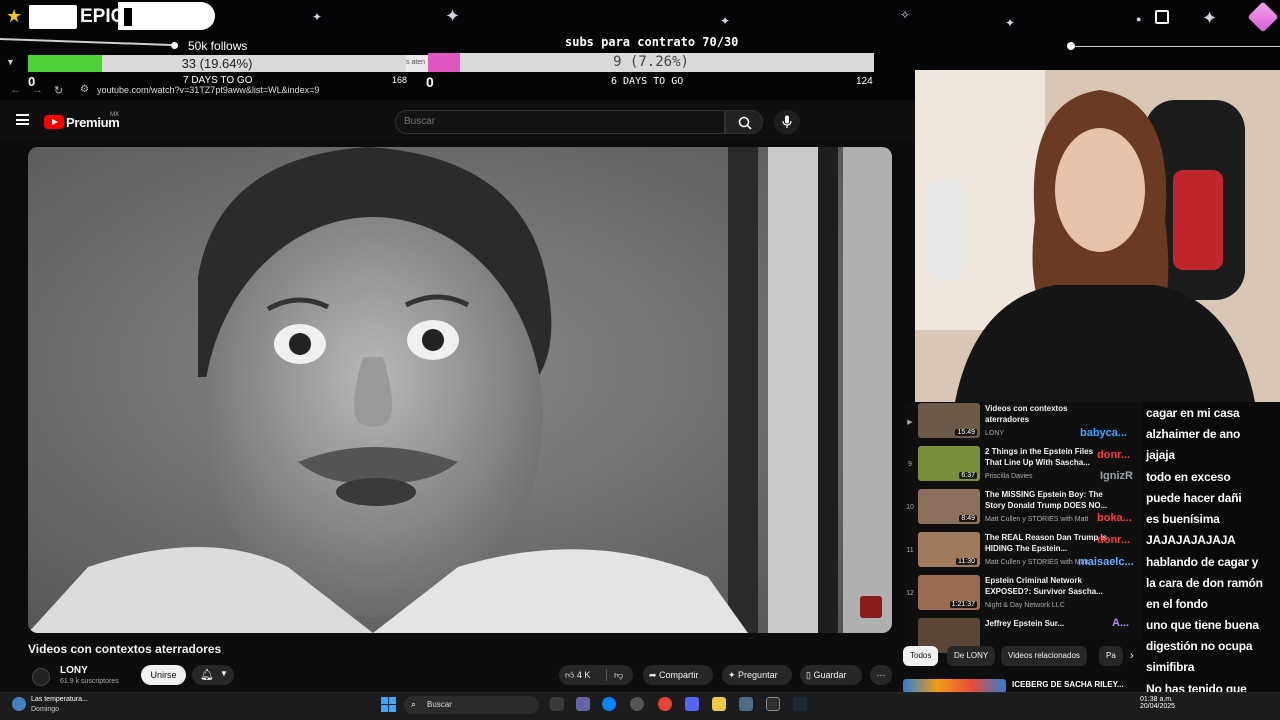 This screenshot has width=1280, height=720. I want to click on chat-message: simifibra, so click(1170, 667).